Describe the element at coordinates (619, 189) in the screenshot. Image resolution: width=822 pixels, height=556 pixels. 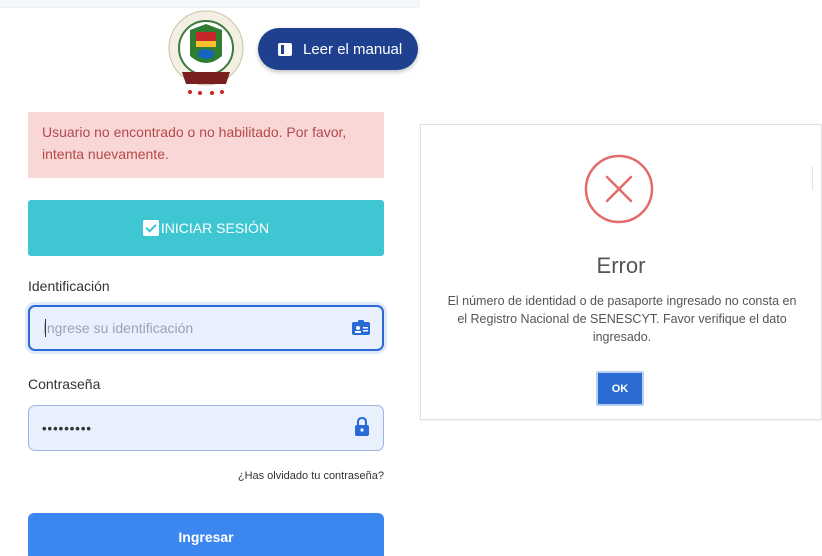
I see `error-x-circle-icon` at that location.